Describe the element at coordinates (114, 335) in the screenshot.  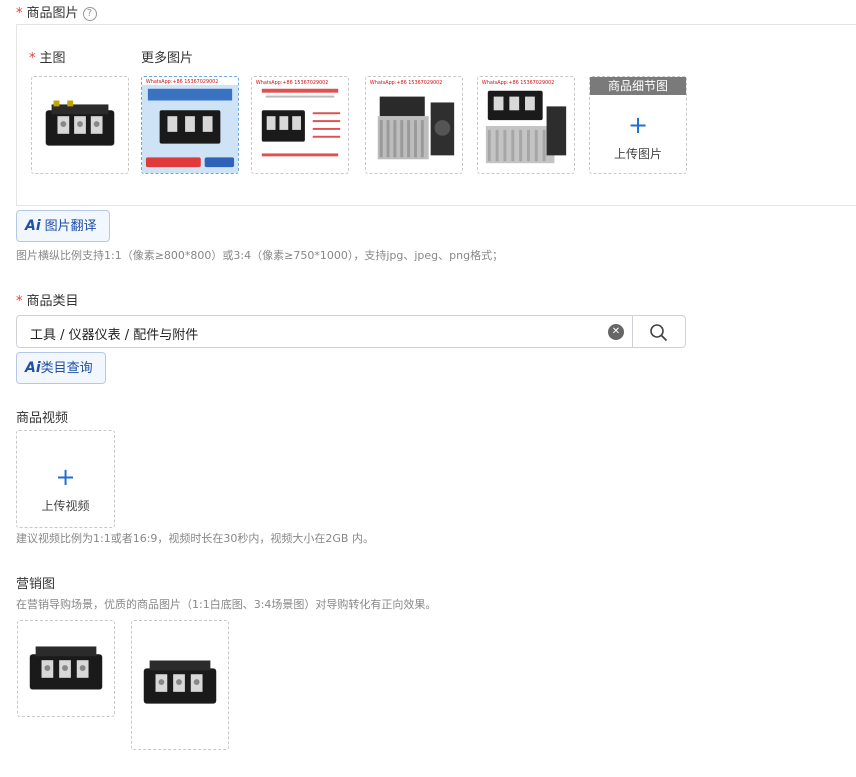
I see `category-value: 工具 / 仪器仪表 / 配件与附件` at that location.